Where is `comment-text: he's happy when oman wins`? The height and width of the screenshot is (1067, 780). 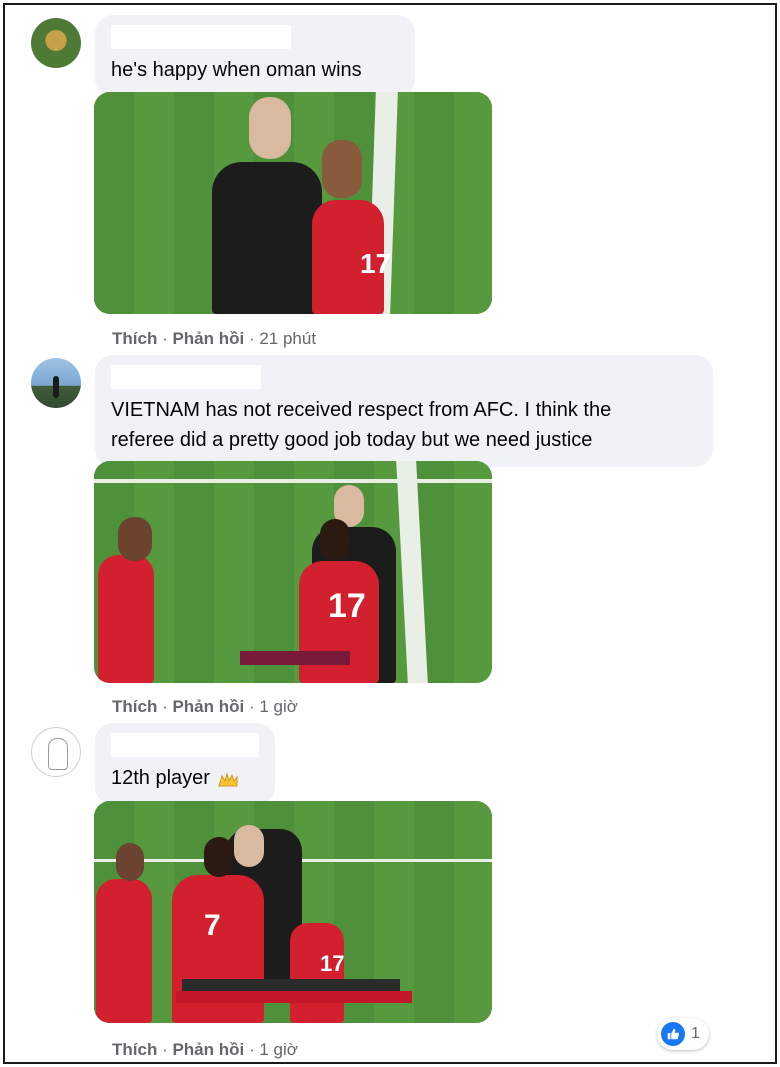
comment-text: he's happy when oman wins is located at coordinates (236, 70).